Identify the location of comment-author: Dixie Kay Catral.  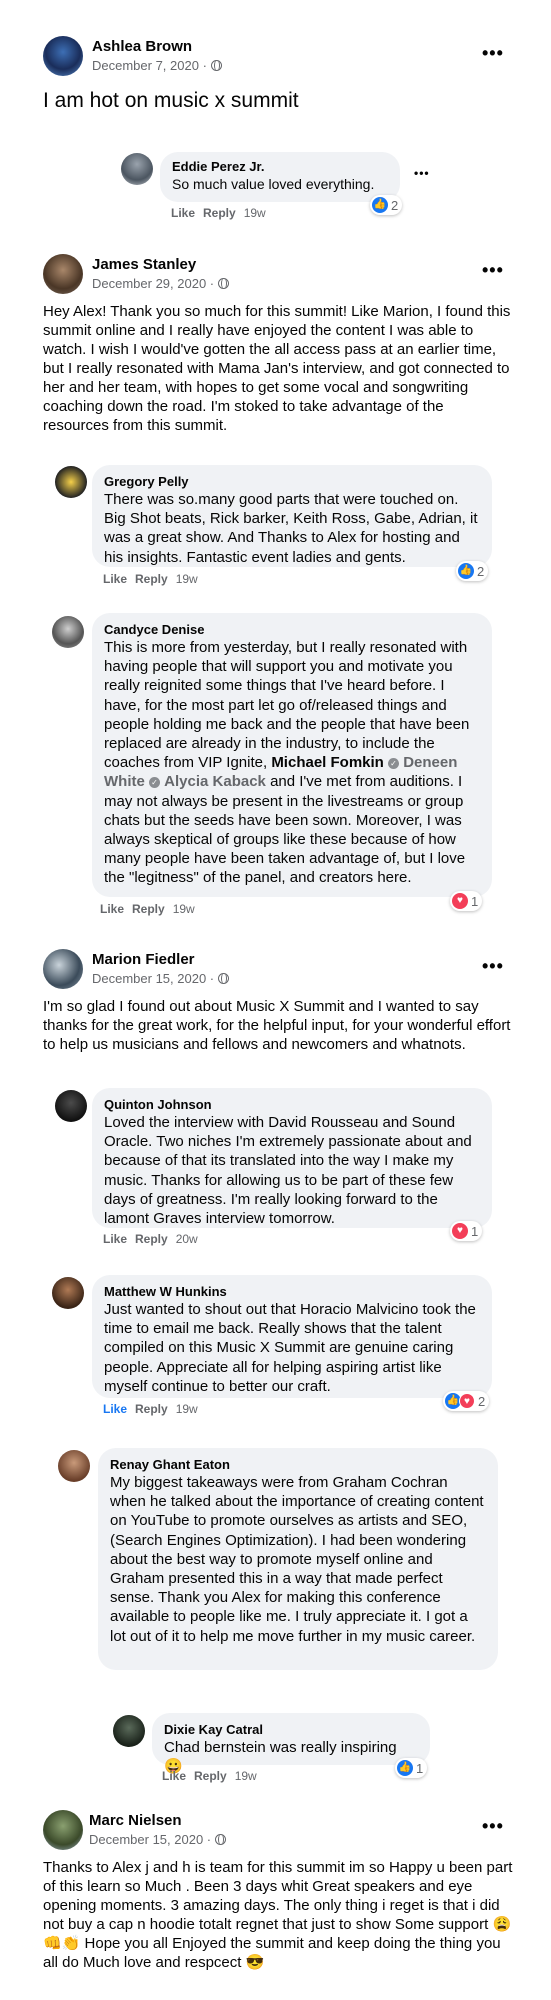
(291, 1729).